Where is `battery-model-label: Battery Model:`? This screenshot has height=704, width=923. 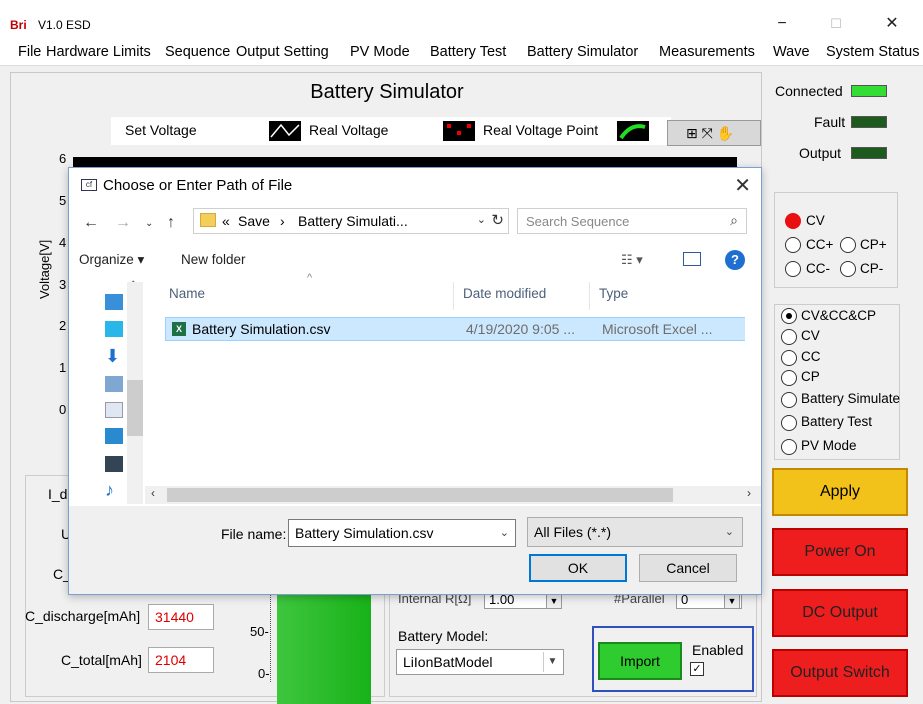 battery-model-label: Battery Model: is located at coordinates (443, 636).